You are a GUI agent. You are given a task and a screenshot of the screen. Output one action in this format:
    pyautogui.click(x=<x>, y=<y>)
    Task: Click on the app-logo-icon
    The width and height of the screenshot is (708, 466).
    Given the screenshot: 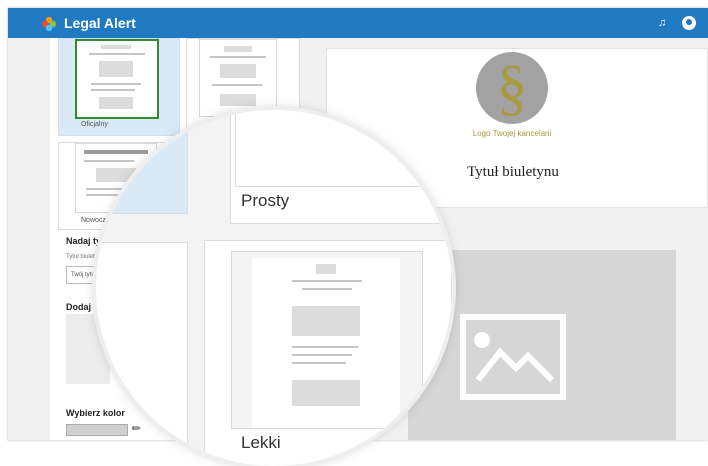 What is the action you would take?
    pyautogui.click(x=49, y=24)
    